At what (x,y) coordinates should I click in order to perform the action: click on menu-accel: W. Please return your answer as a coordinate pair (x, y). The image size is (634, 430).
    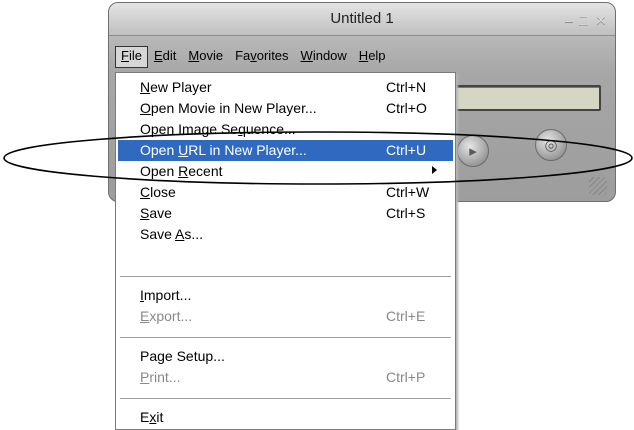
    Looking at the image, I should click on (306, 55).